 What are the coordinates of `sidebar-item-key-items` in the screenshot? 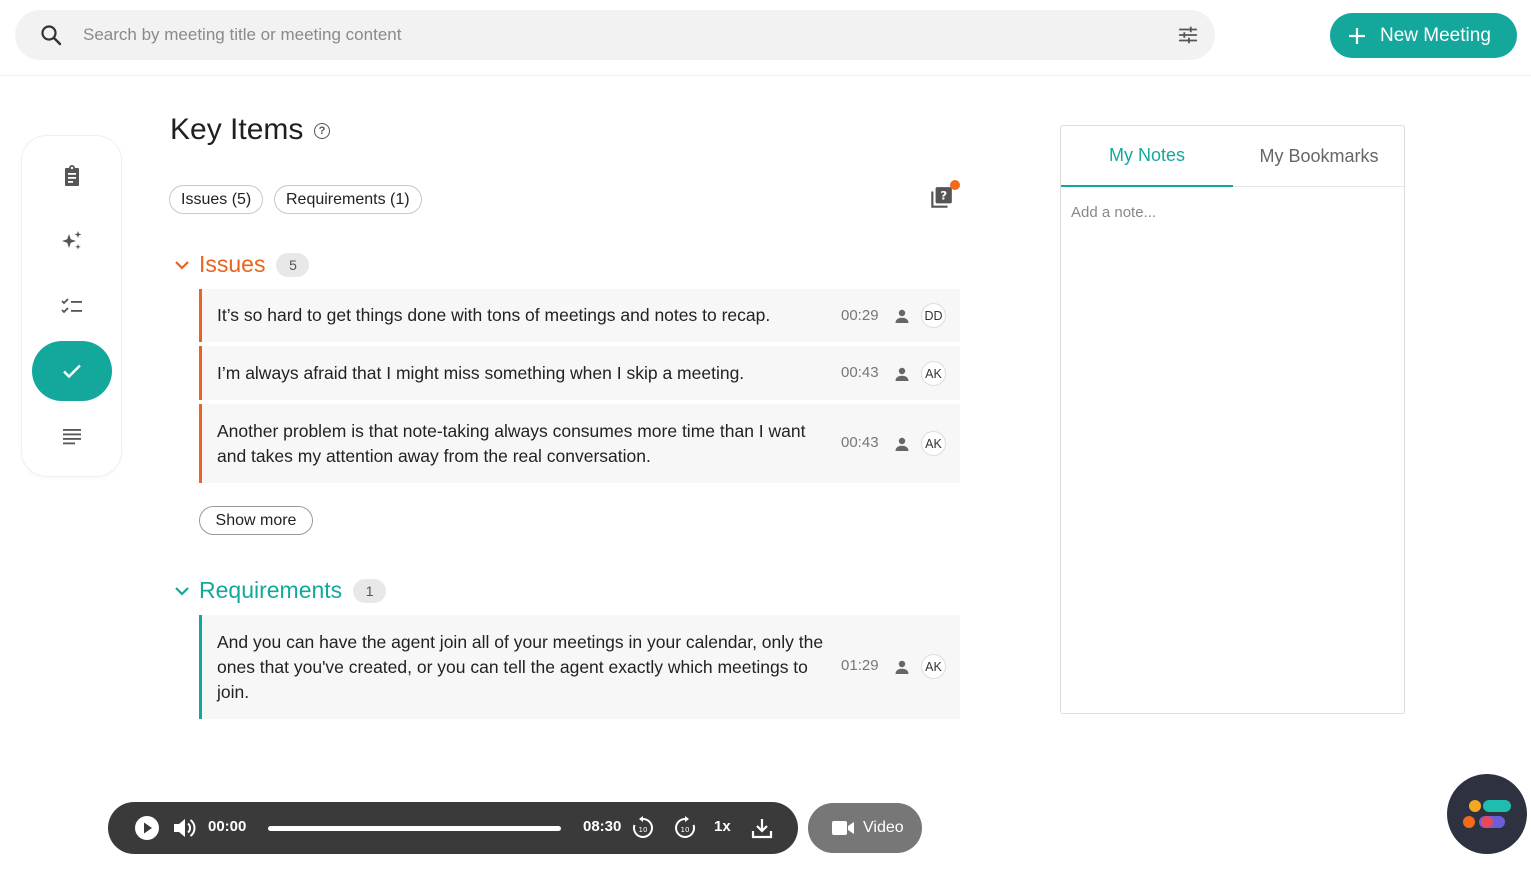 It's located at (72, 371).